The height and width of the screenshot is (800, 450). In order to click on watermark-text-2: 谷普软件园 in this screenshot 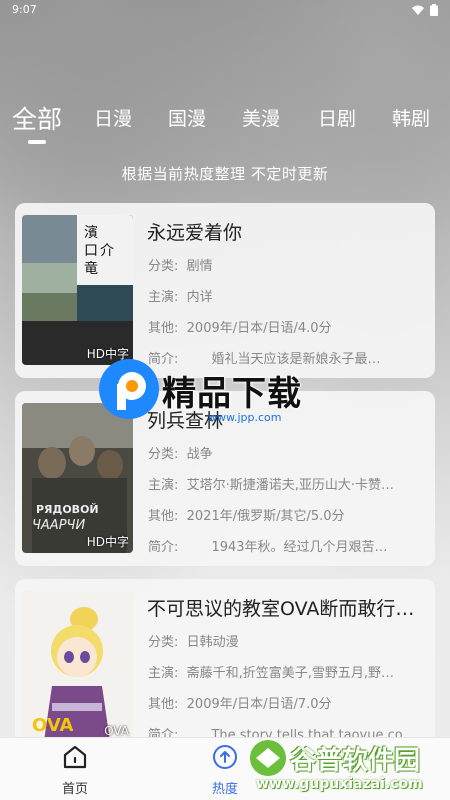, I will do `click(355, 761)`.